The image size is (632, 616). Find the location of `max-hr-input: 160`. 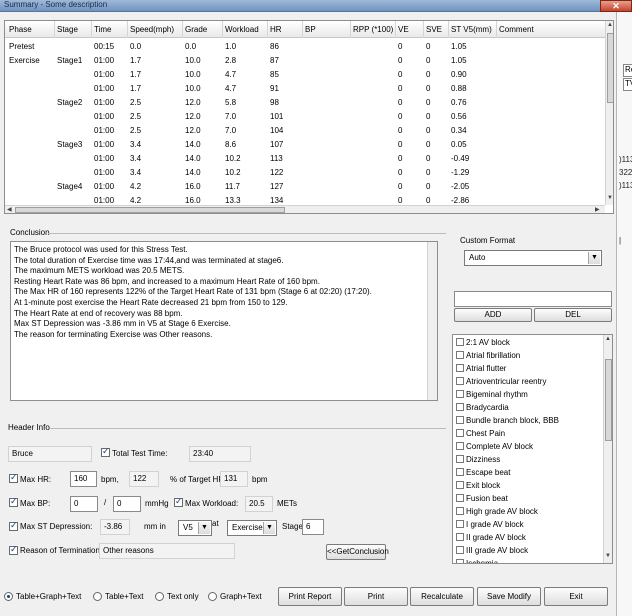

max-hr-input: 160 is located at coordinates (83, 479).